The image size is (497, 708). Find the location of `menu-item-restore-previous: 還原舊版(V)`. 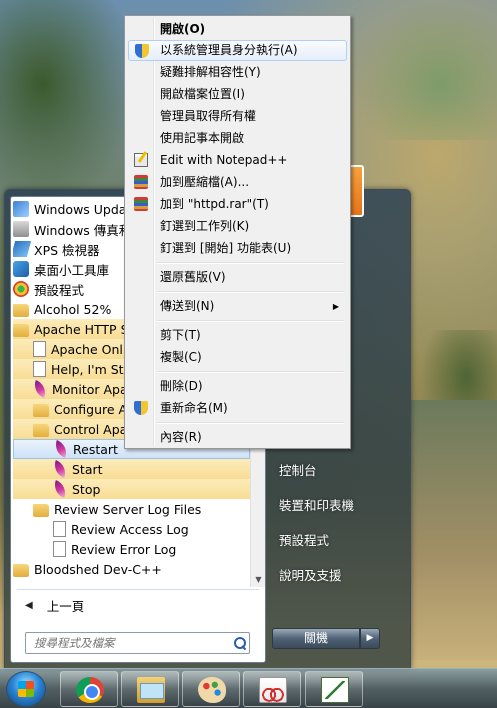

menu-item-restore-previous: 還原舊版(V) is located at coordinates (237, 277).